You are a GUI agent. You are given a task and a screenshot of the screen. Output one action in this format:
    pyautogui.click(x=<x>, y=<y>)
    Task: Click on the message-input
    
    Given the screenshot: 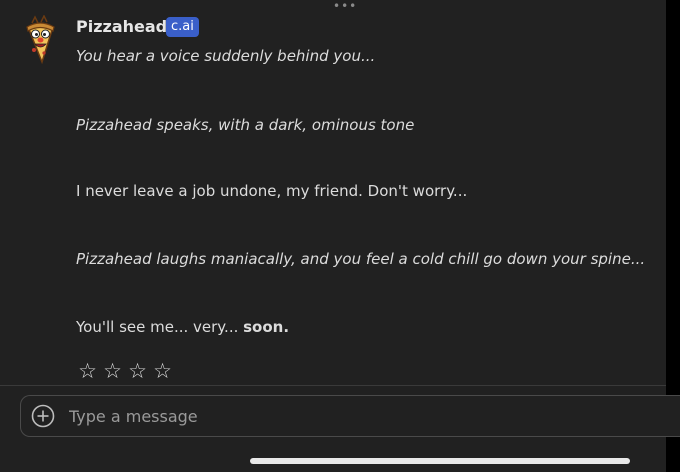 What is the action you would take?
    pyautogui.click(x=349, y=416)
    